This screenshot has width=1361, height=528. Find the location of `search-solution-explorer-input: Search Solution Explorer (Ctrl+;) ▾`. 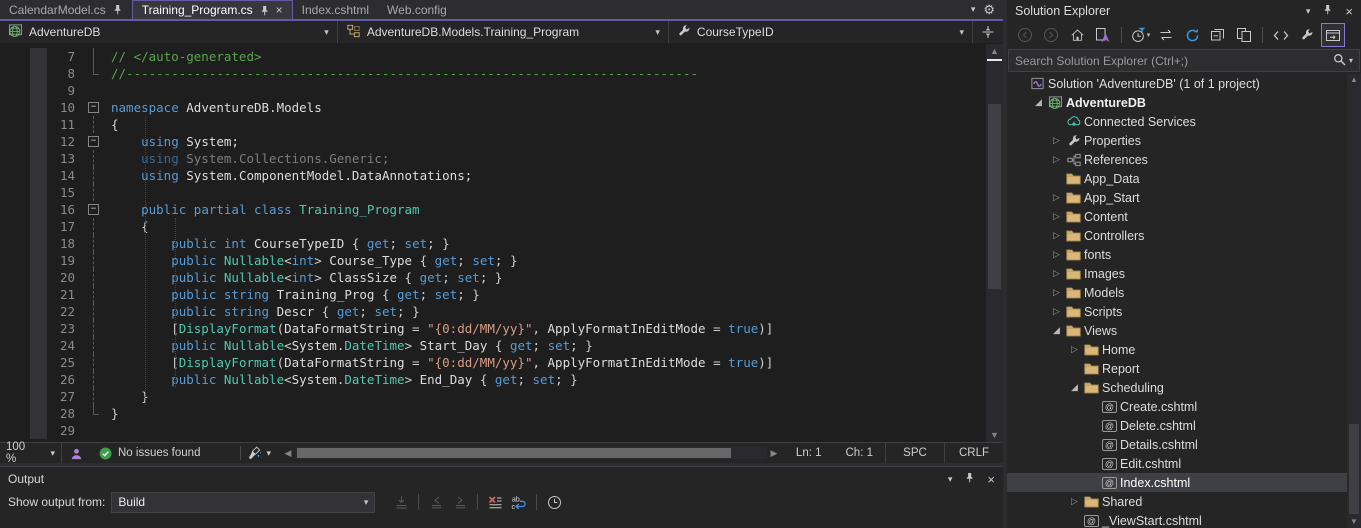

search-solution-explorer-input: Search Solution Explorer (Ctrl+;) ▾ is located at coordinates (1184, 60).